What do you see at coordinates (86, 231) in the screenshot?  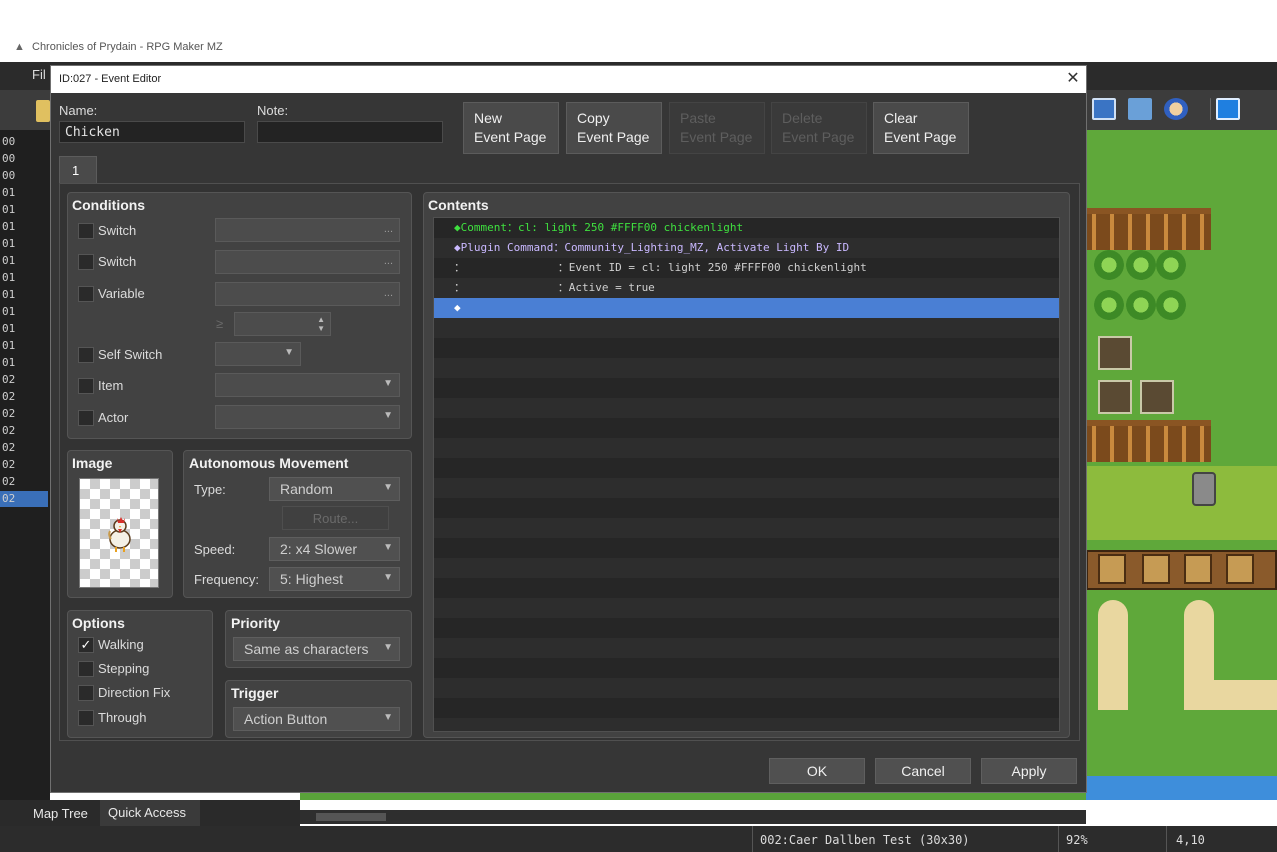 I see `switch1-checkbox` at bounding box center [86, 231].